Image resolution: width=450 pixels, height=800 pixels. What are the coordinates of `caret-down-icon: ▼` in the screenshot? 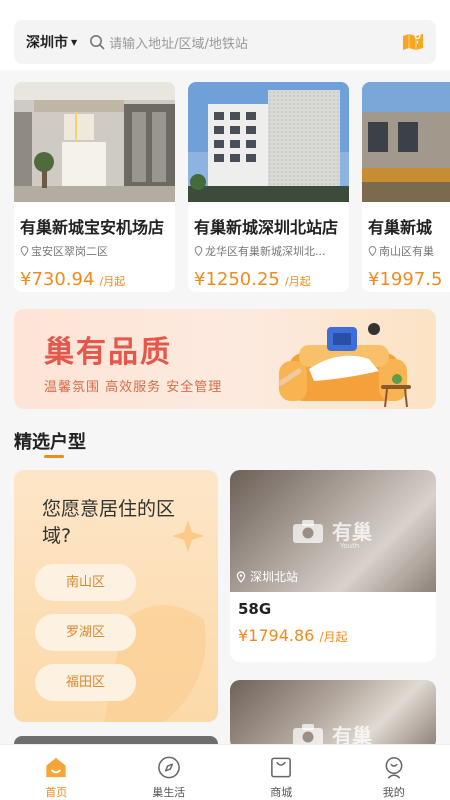 It's located at (74, 42).